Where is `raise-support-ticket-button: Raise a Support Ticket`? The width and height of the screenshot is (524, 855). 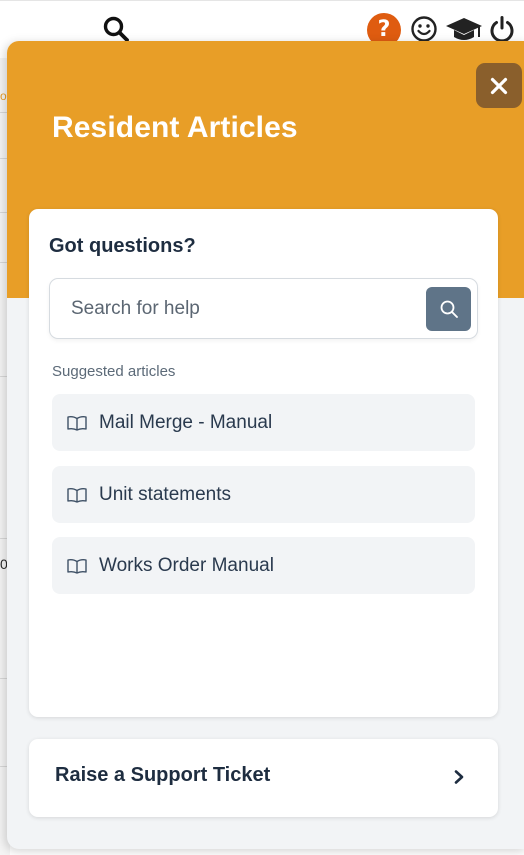
raise-support-ticket-button: Raise a Support Ticket is located at coordinates (263, 778).